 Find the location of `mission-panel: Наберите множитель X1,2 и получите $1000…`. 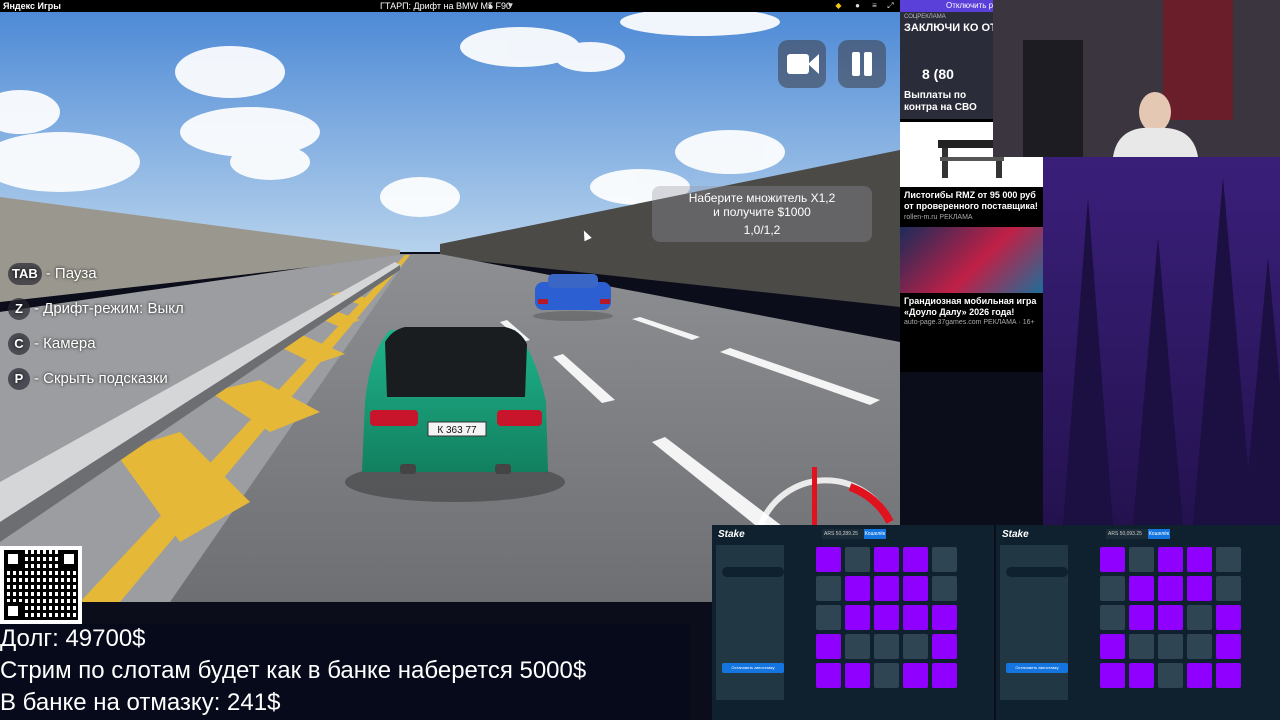

mission-panel: Наберите множитель X1,2 и получите $1000… is located at coordinates (762, 214).